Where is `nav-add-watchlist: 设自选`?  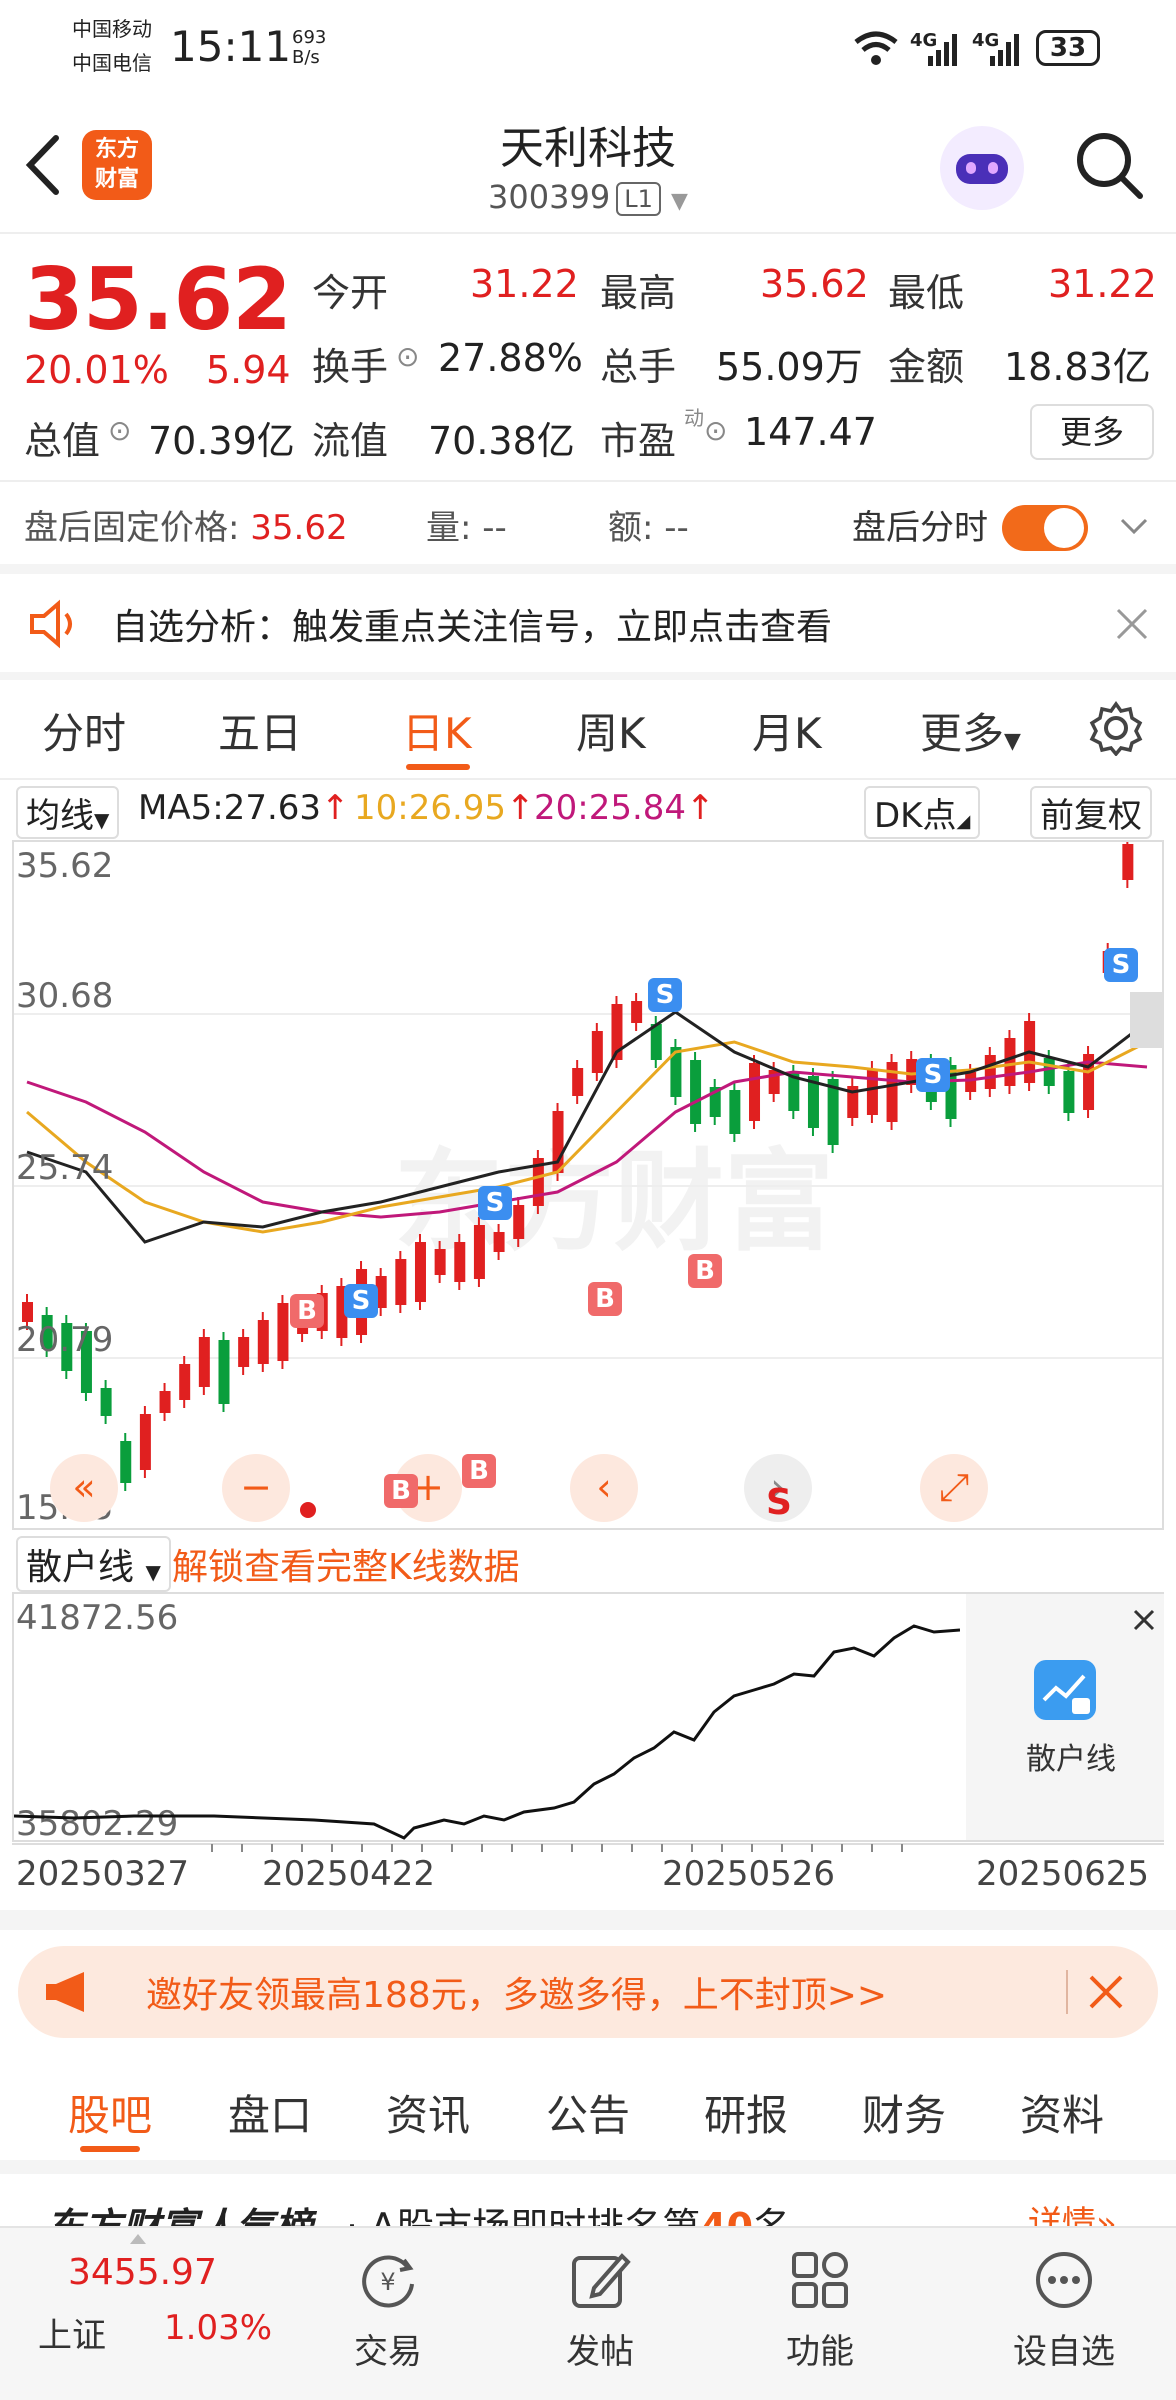 nav-add-watchlist: 设自选 is located at coordinates (1064, 2310).